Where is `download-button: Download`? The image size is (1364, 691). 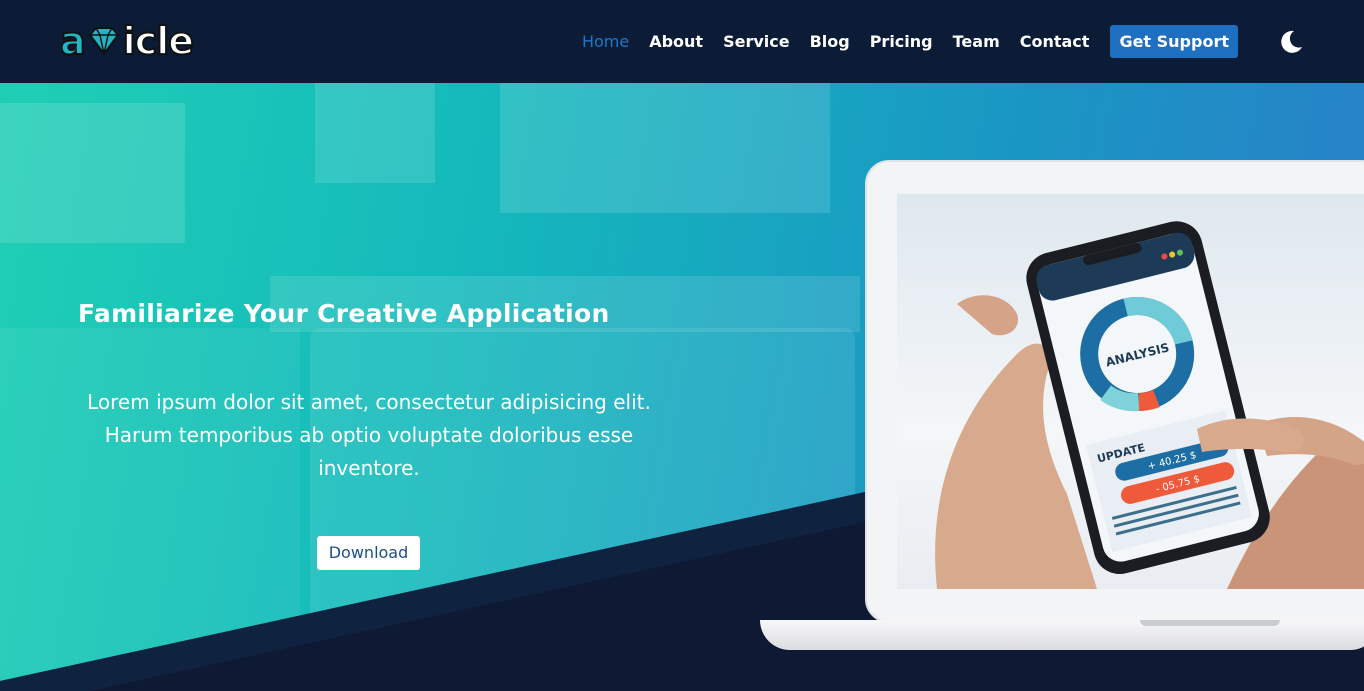 download-button: Download is located at coordinates (368, 553).